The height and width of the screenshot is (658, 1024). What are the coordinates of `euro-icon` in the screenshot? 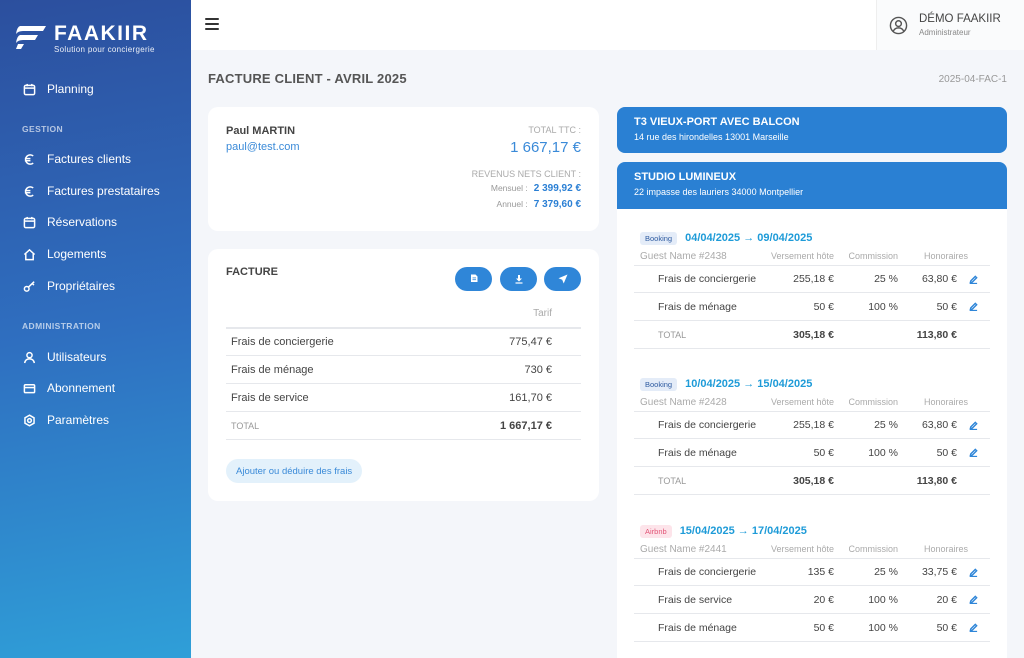 It's located at (29, 159).